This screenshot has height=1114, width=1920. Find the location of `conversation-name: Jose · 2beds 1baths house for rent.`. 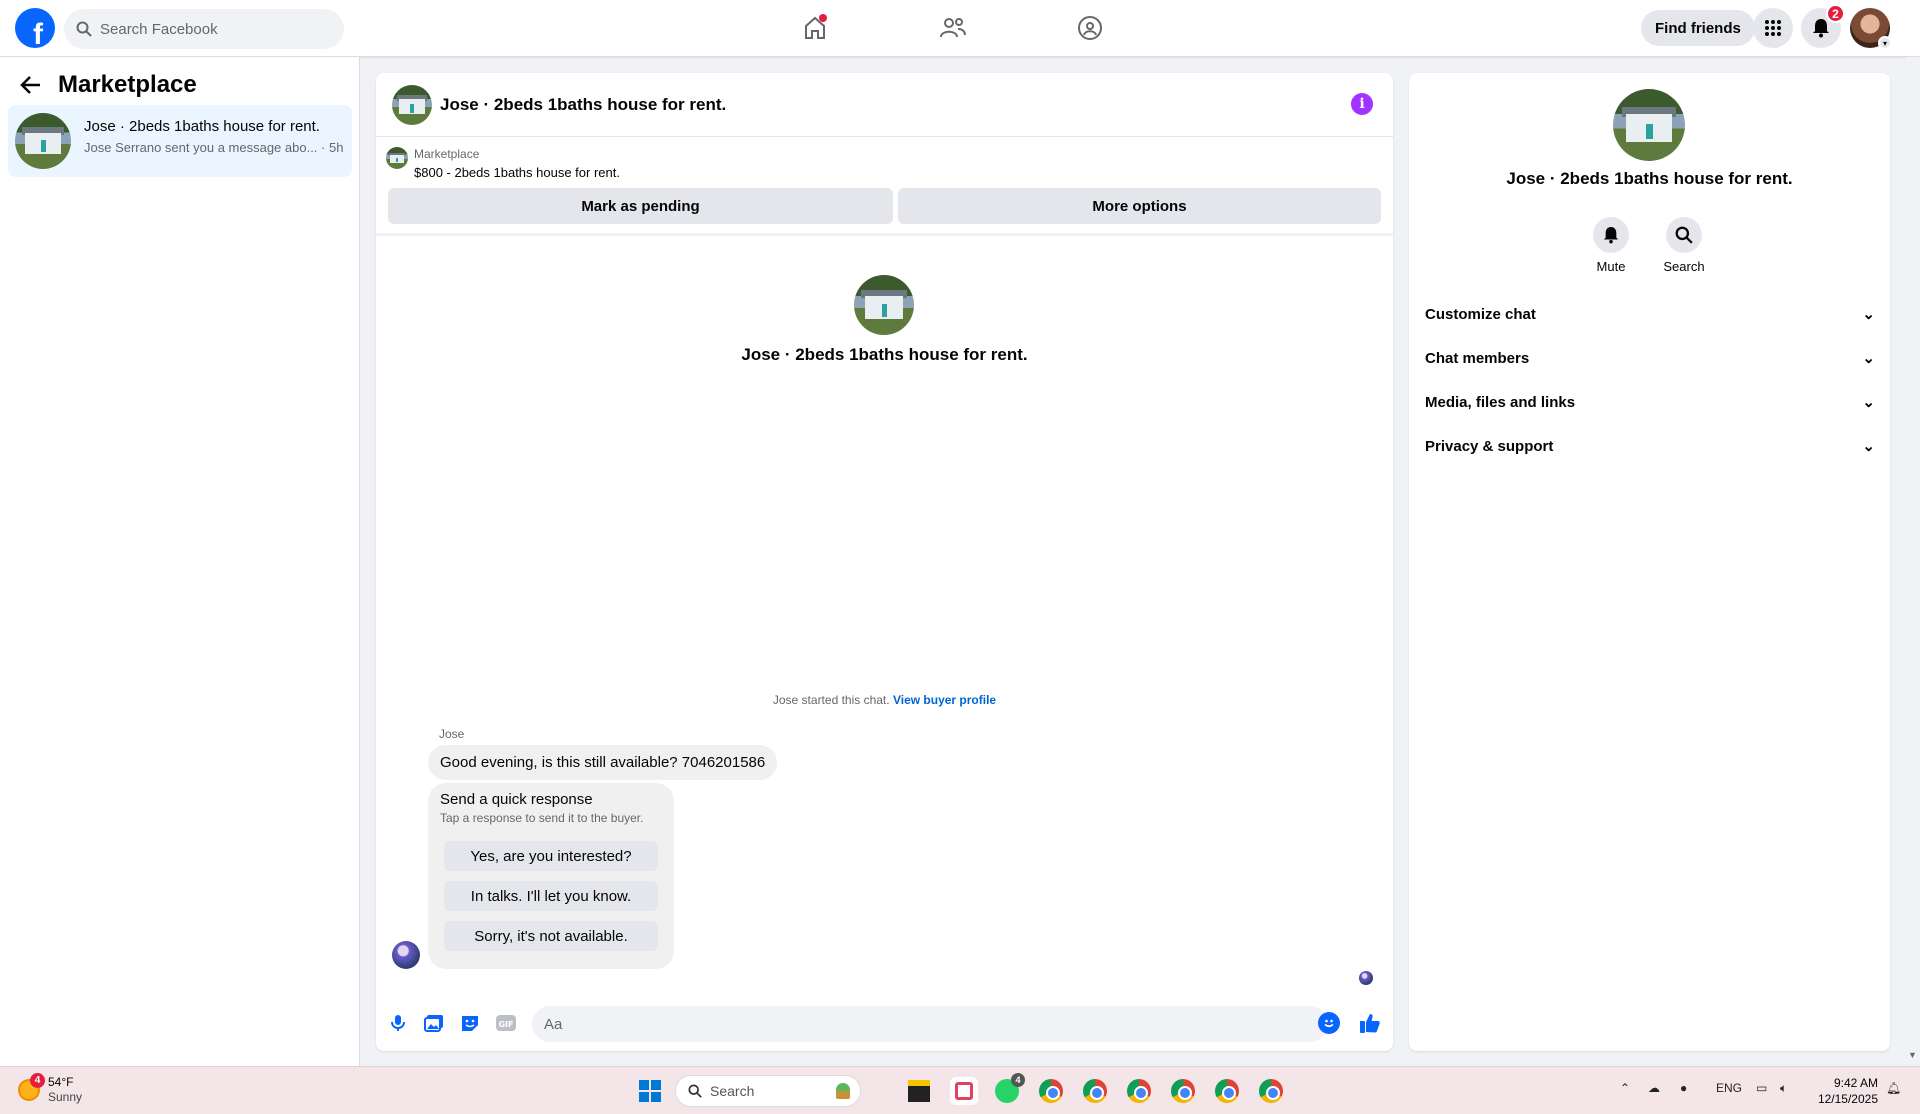

conversation-name: Jose · 2beds 1baths house for rent. is located at coordinates (202, 126).